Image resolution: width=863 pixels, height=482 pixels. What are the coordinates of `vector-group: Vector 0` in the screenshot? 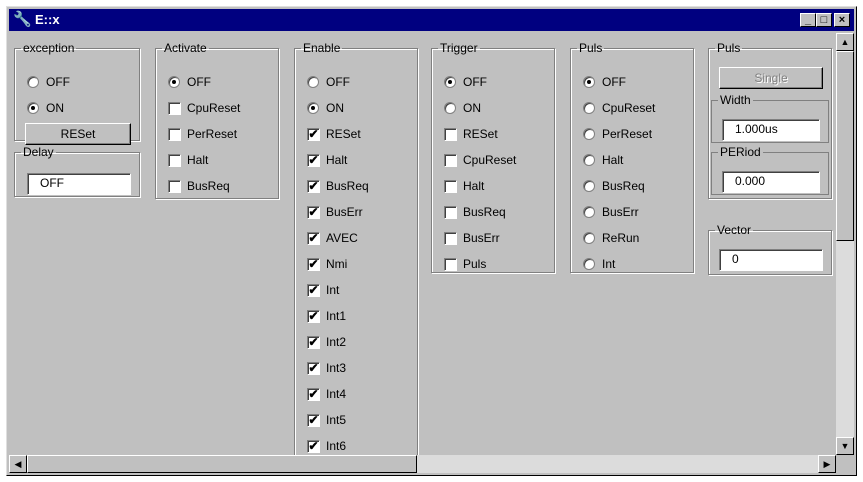 It's located at (770, 249).